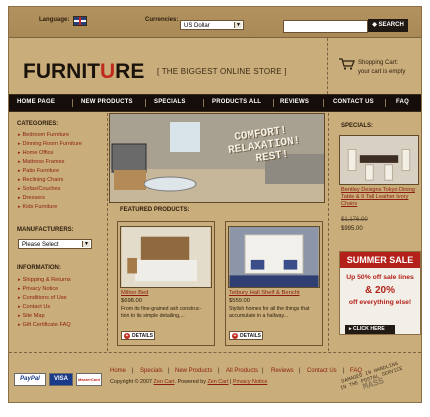  I want to click on hero-banner: COMFORT! RELAXATION! REST!, so click(217, 158).